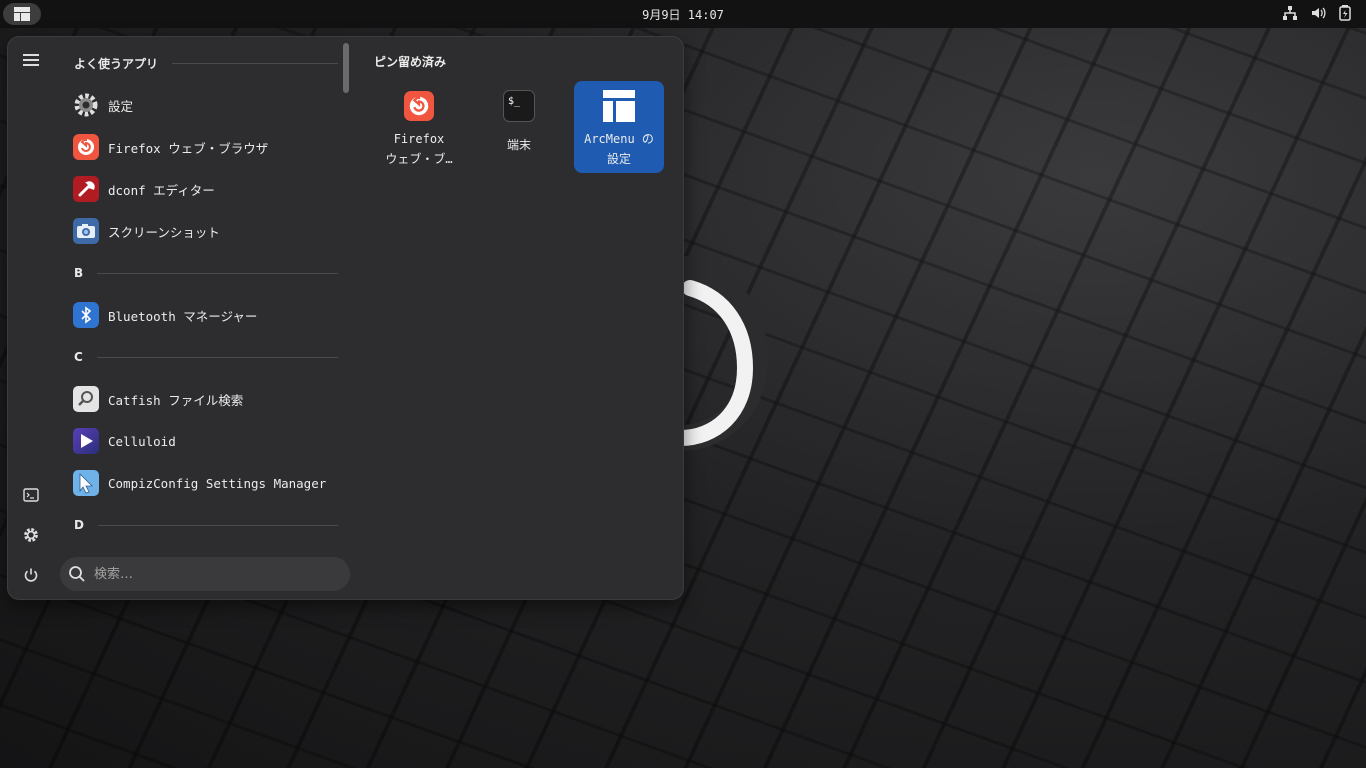 Image resolution: width=1366 pixels, height=768 pixels. What do you see at coordinates (86, 105) in the screenshot?
I see `gear-icon` at bounding box center [86, 105].